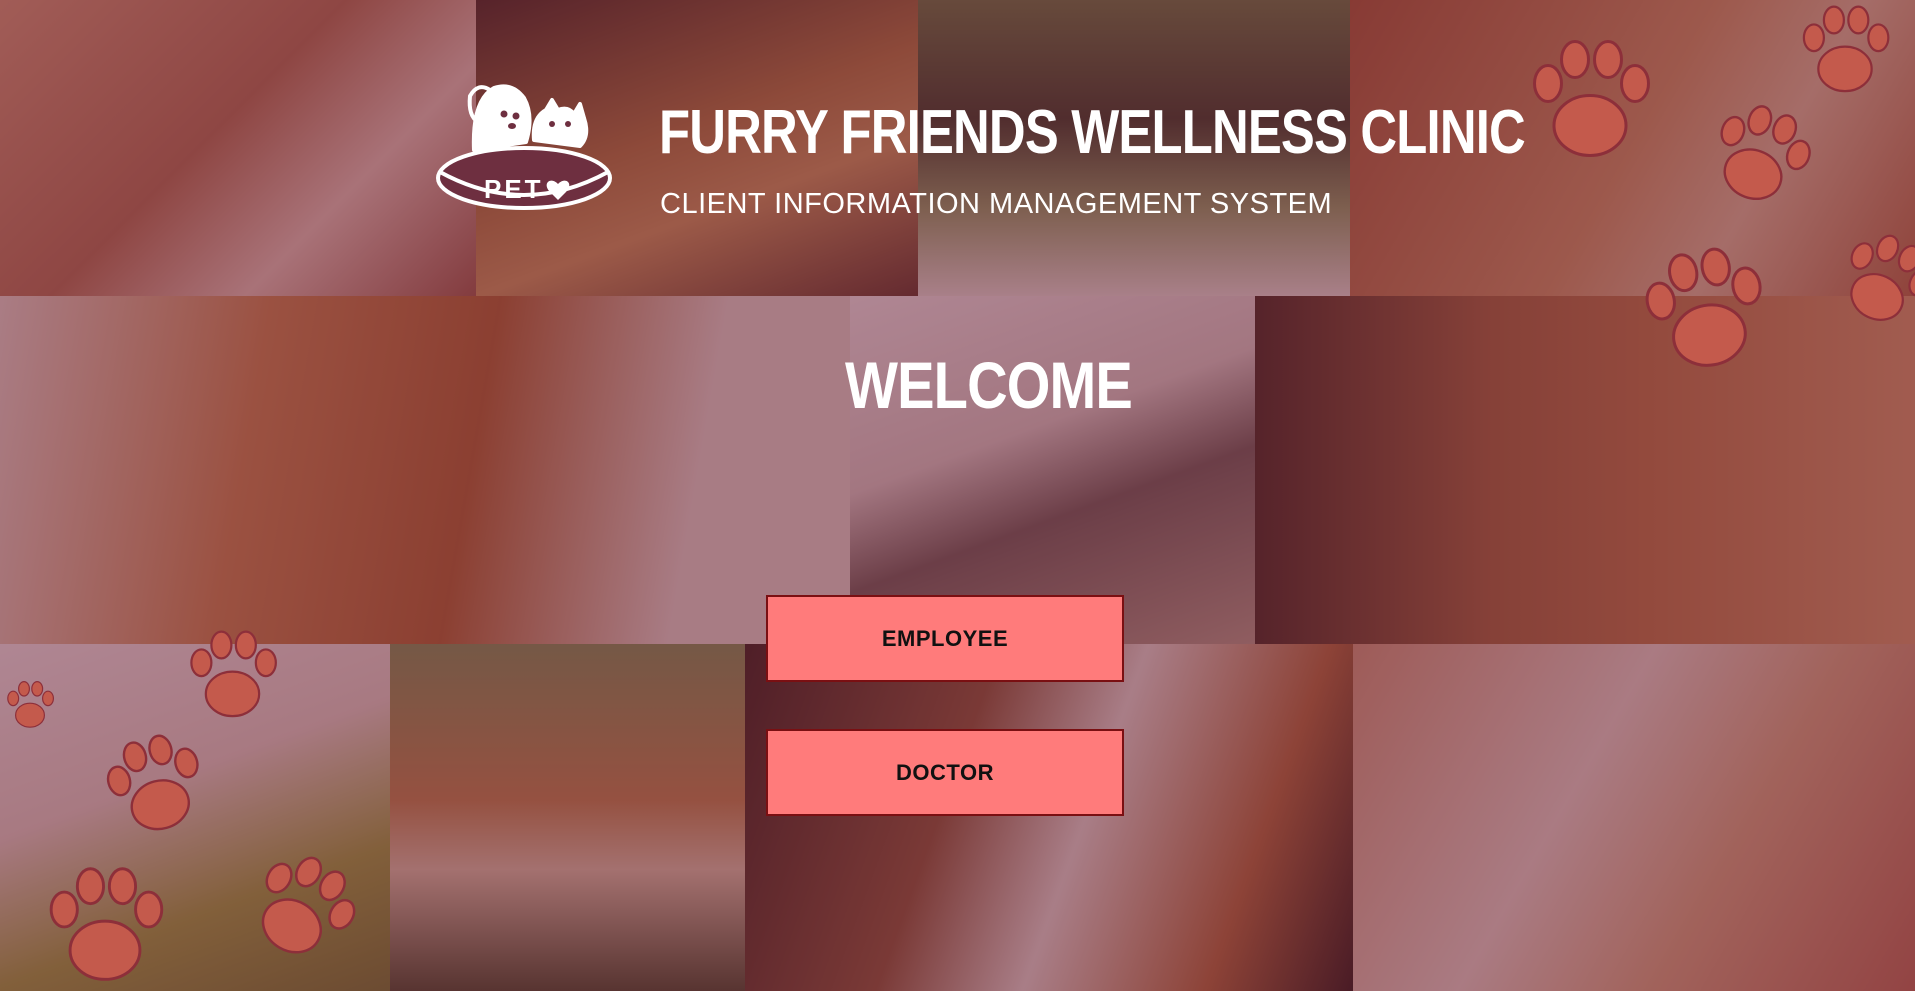 Image resolution: width=1915 pixels, height=991 pixels. What do you see at coordinates (1049, 817) in the screenshot?
I see `three-dogs-photo` at bounding box center [1049, 817].